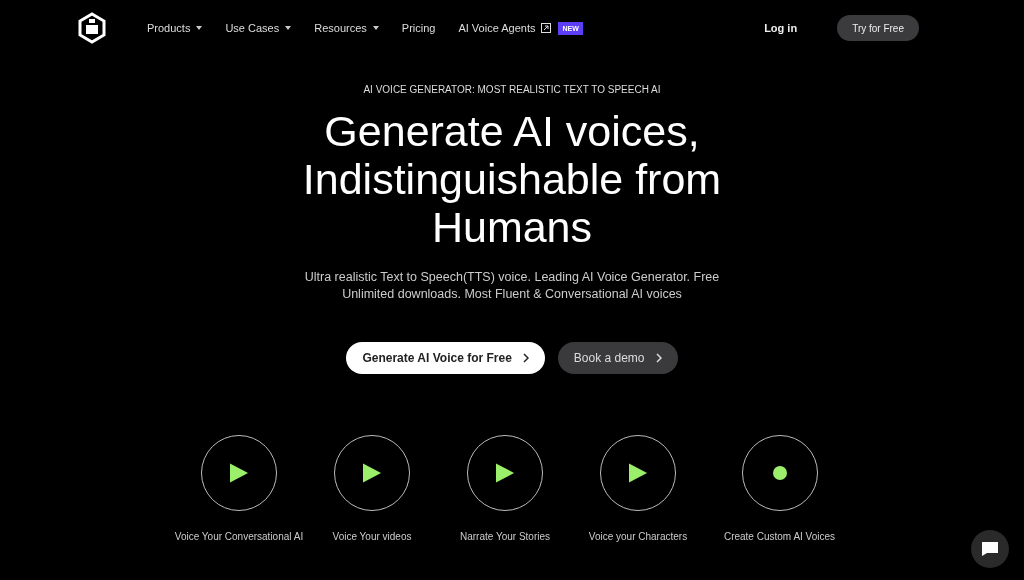 The height and width of the screenshot is (580, 1024). What do you see at coordinates (512, 286) in the screenshot?
I see `subtitle-text: Ultra realistic Text to Speech(TTS) voice. Leading AI Voice Generator. Free Unlimited downloads. Most Fluent & Conversational AI voices` at bounding box center [512, 286].